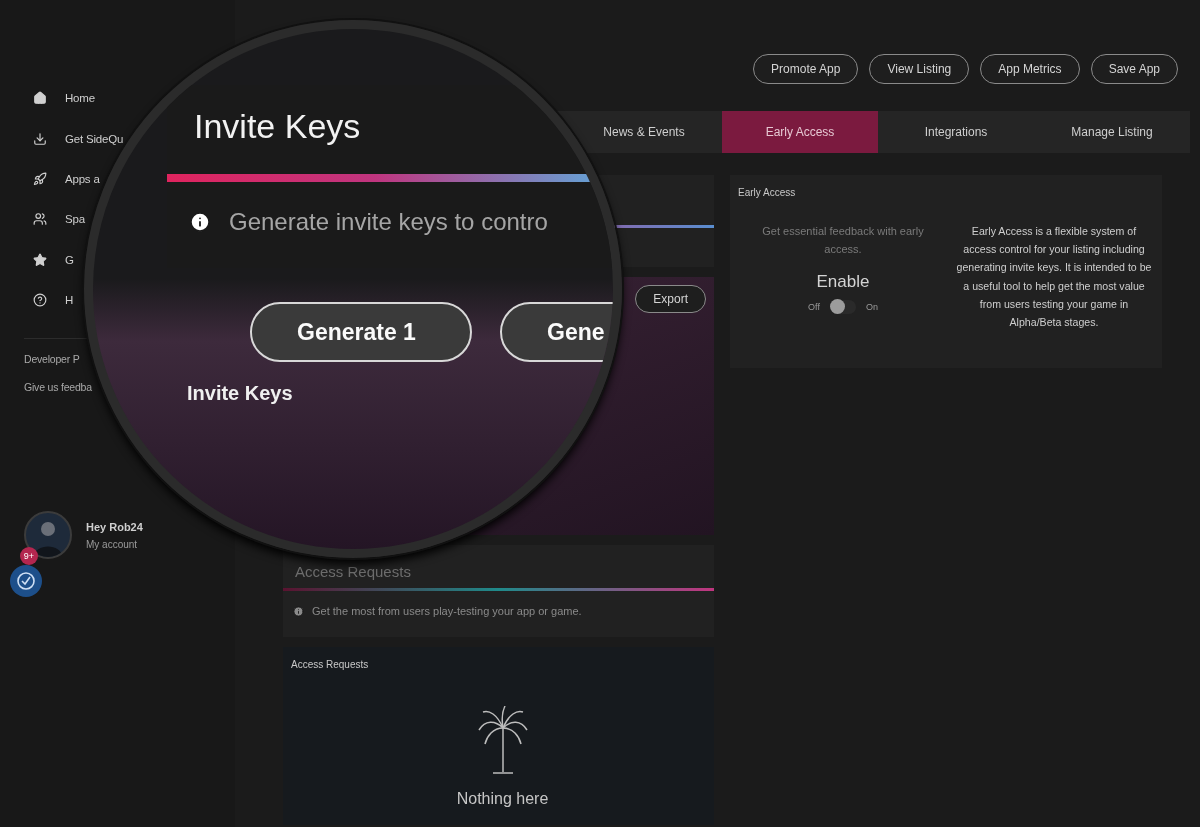 This screenshot has width=1200, height=827. I want to click on header-button: View Listing, so click(919, 69).